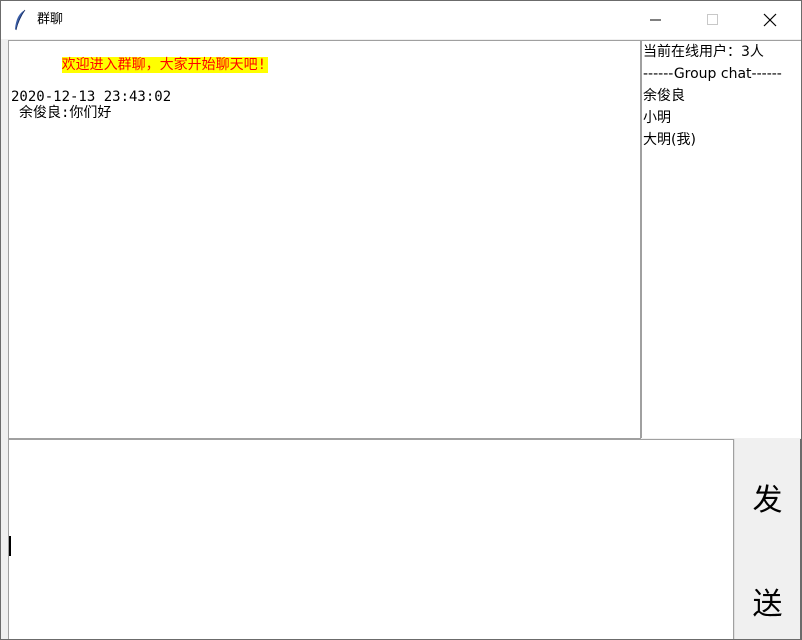  I want to click on user-list-item: 余俊良, so click(721, 96).